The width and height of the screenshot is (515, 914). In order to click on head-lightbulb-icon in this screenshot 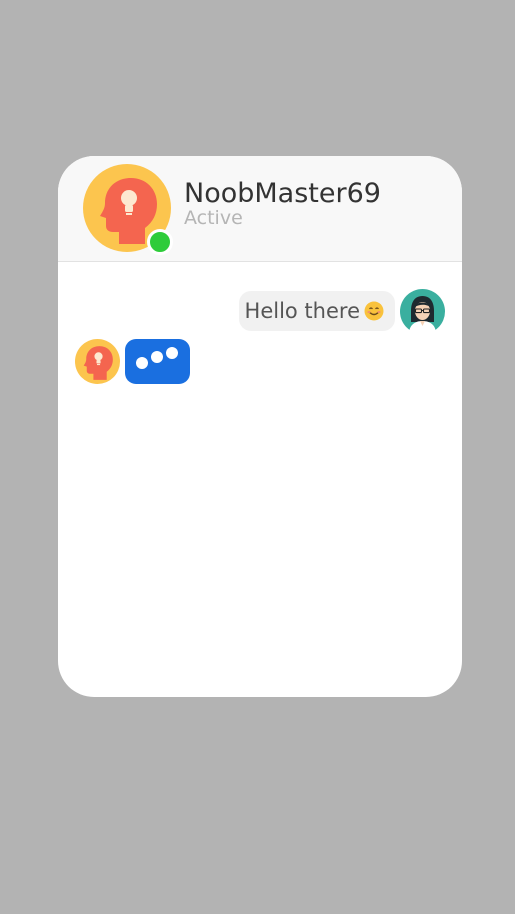, I will do `click(97, 361)`.